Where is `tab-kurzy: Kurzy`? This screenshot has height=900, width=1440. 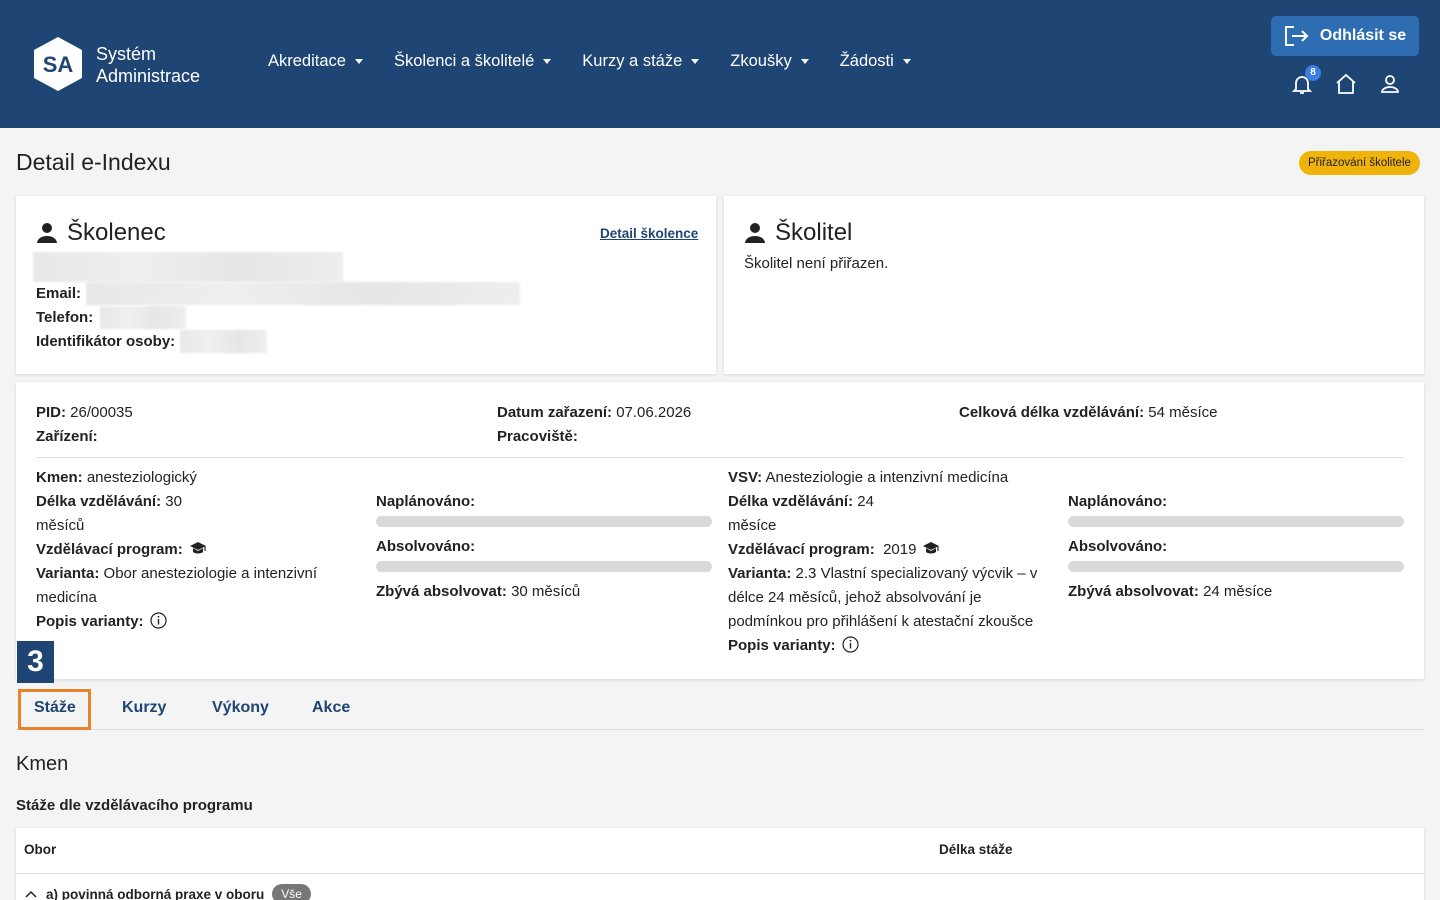 tab-kurzy: Kurzy is located at coordinates (144, 708).